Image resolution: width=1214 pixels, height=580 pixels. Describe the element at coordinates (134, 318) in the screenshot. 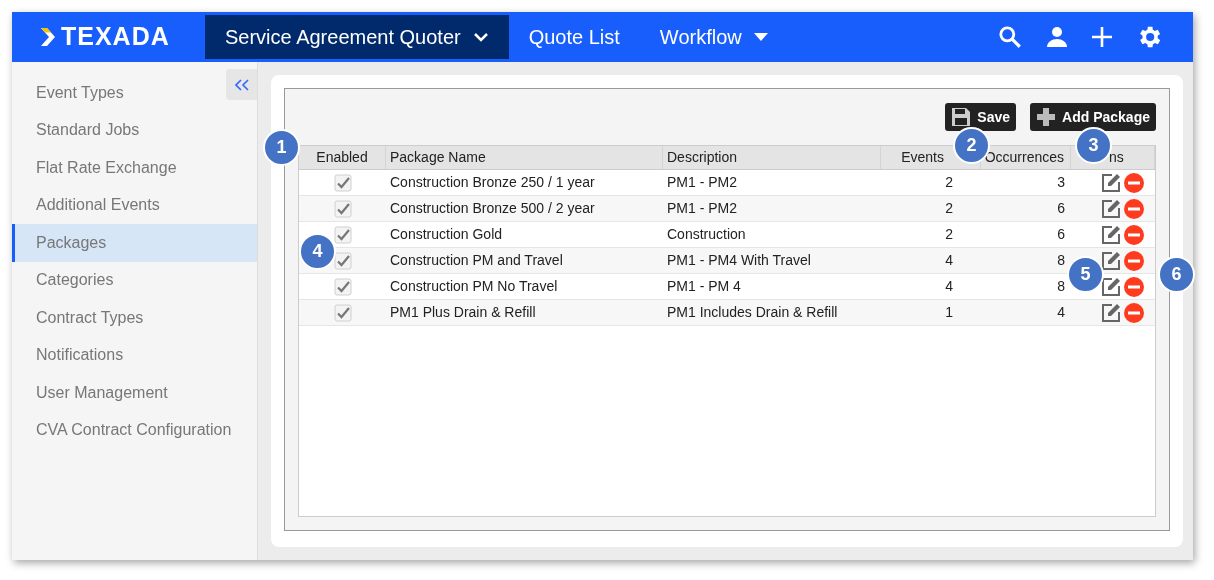

I see `sidebar-item: Contract Types` at that location.